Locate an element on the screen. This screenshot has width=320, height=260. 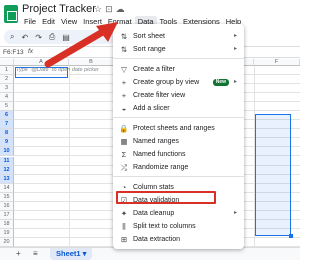
split-text-icon: ⫼ is located at coordinates (124, 226).